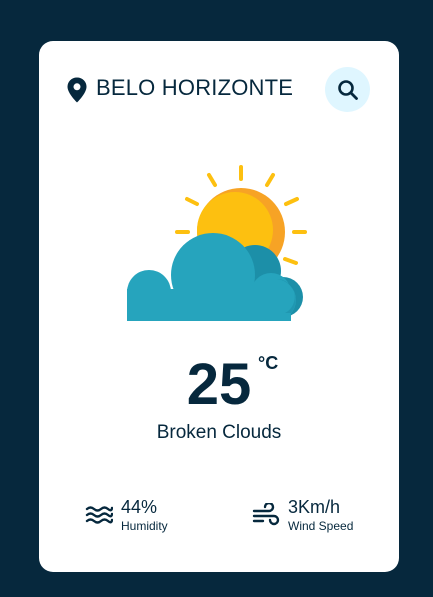 The image size is (433, 597). I want to click on search-icon, so click(347, 89).